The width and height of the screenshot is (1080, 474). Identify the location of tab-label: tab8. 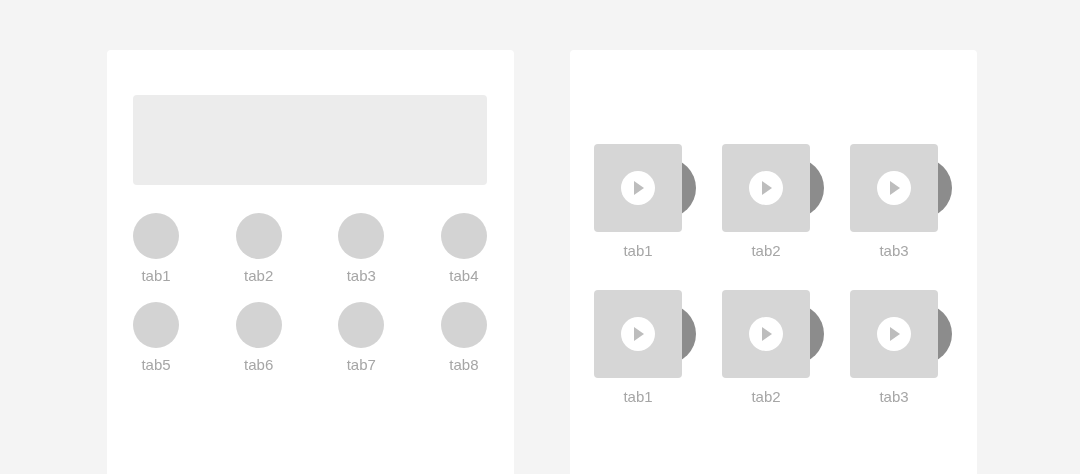
(464, 365).